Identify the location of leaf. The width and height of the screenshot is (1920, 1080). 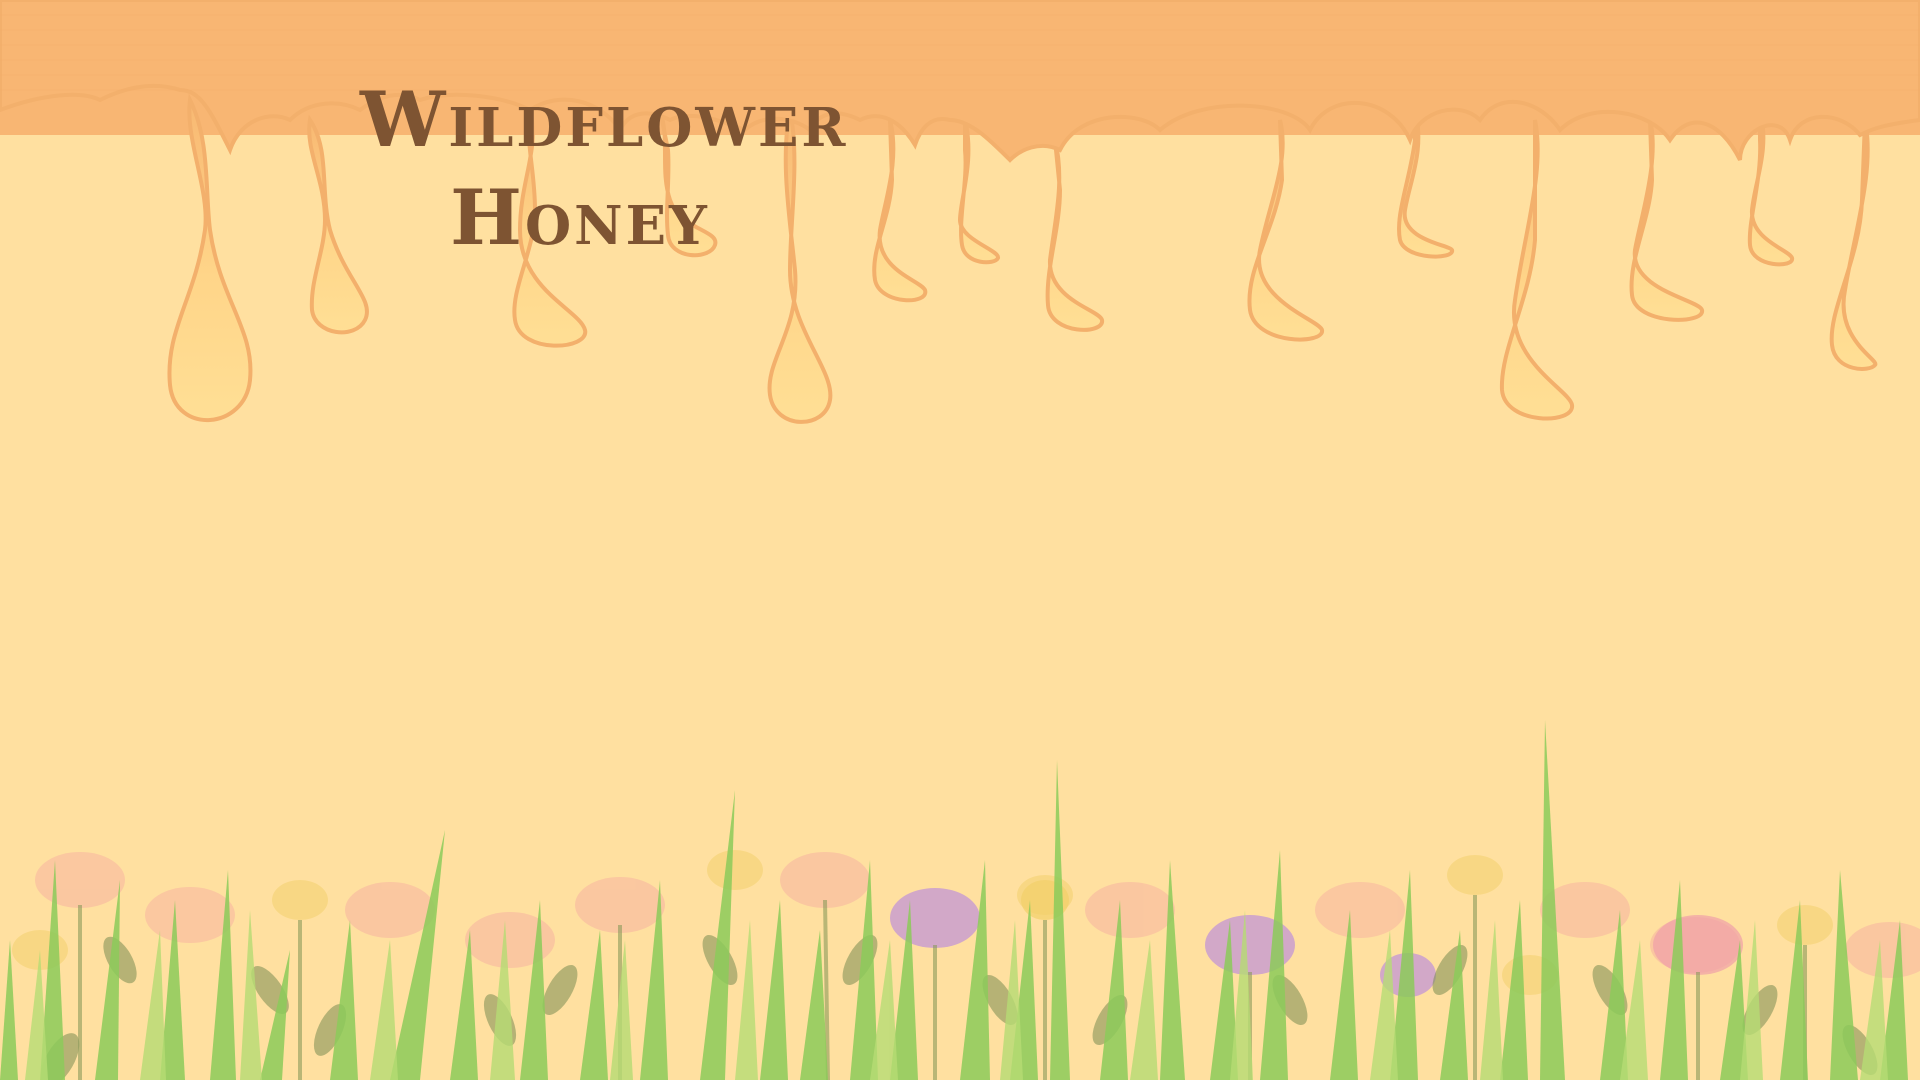
(120, 960).